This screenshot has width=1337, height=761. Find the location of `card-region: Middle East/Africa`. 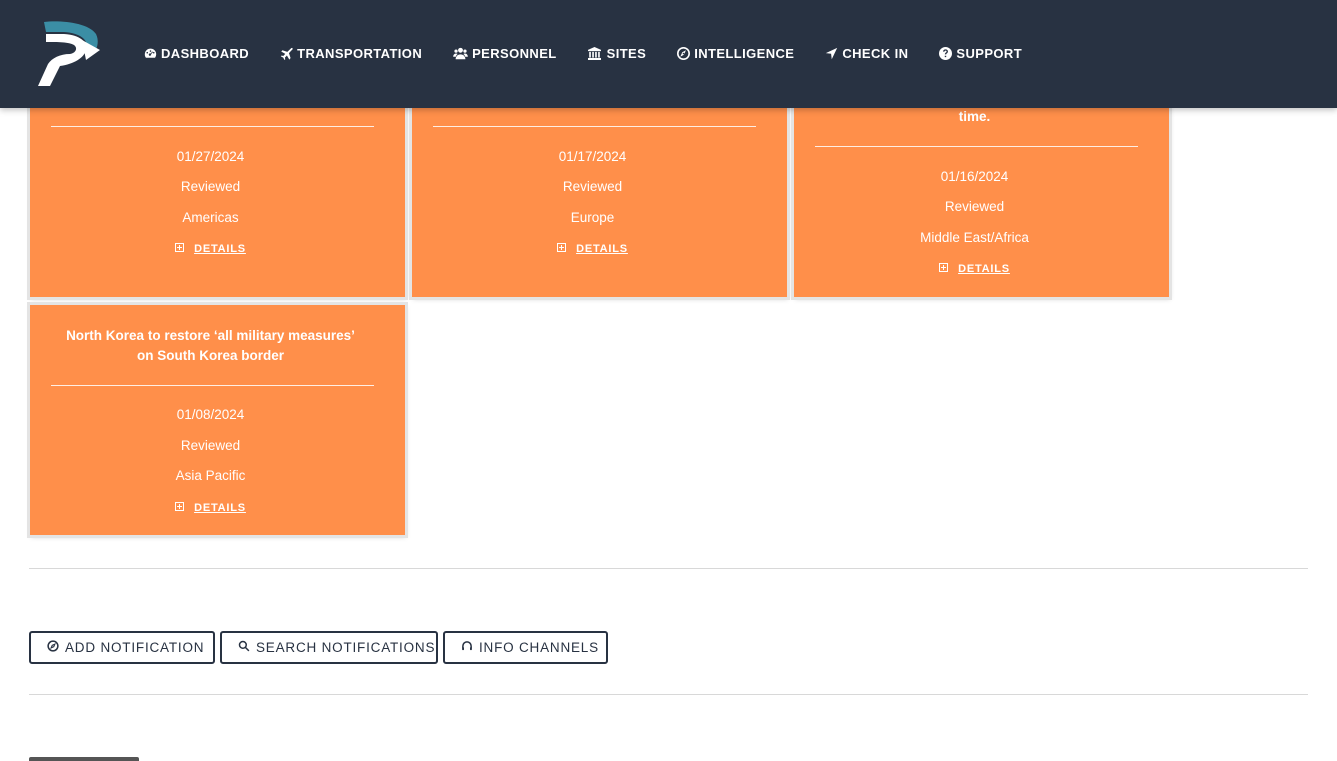

card-region: Middle East/Africa is located at coordinates (974, 237).